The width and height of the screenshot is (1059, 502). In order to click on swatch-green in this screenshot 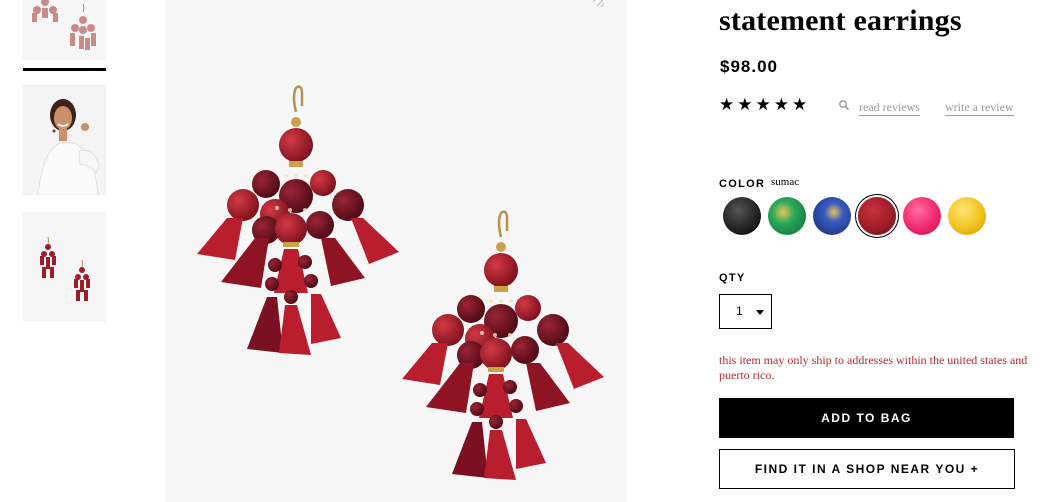, I will do `click(787, 216)`.